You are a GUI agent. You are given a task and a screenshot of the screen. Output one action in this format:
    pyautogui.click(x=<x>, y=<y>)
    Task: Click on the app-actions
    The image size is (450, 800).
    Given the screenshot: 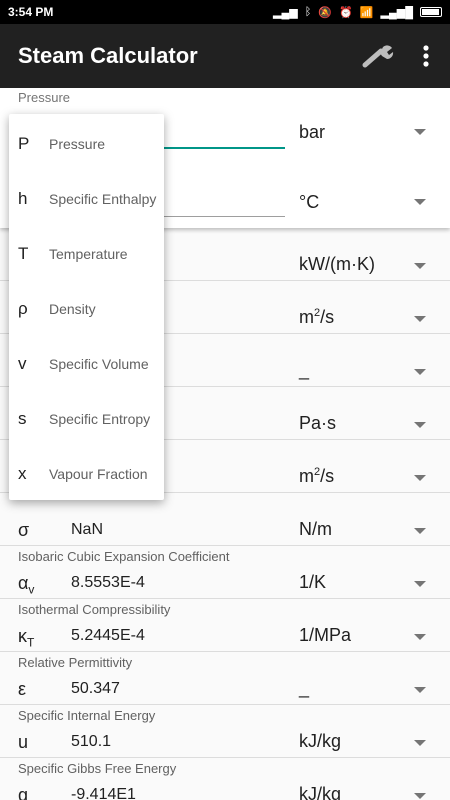 What is the action you would take?
    pyautogui.click(x=402, y=56)
    